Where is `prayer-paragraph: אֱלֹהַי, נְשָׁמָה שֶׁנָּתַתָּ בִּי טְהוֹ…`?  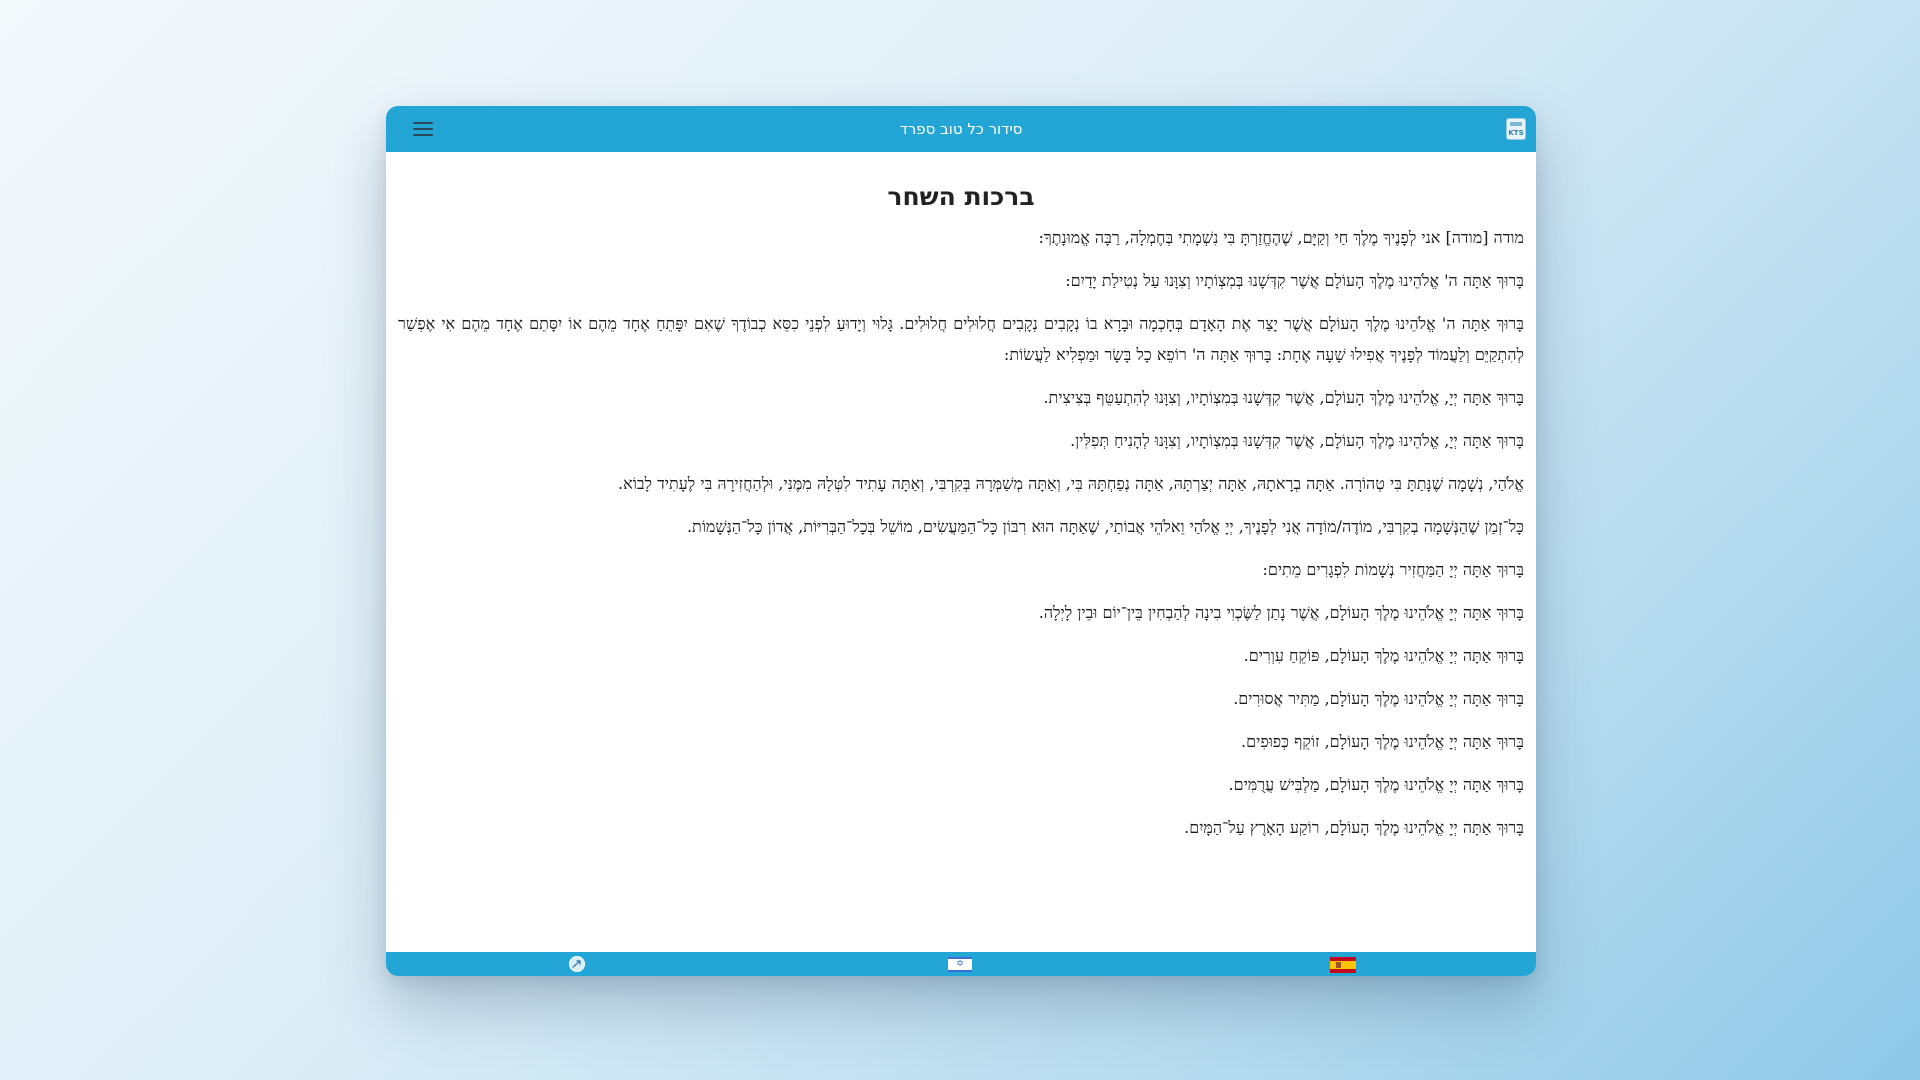 prayer-paragraph: אֱלֹהַי, נְשָׁמָה שֶׁנָּתַתָּ בִּי טְהוֹ… is located at coordinates (1071, 483).